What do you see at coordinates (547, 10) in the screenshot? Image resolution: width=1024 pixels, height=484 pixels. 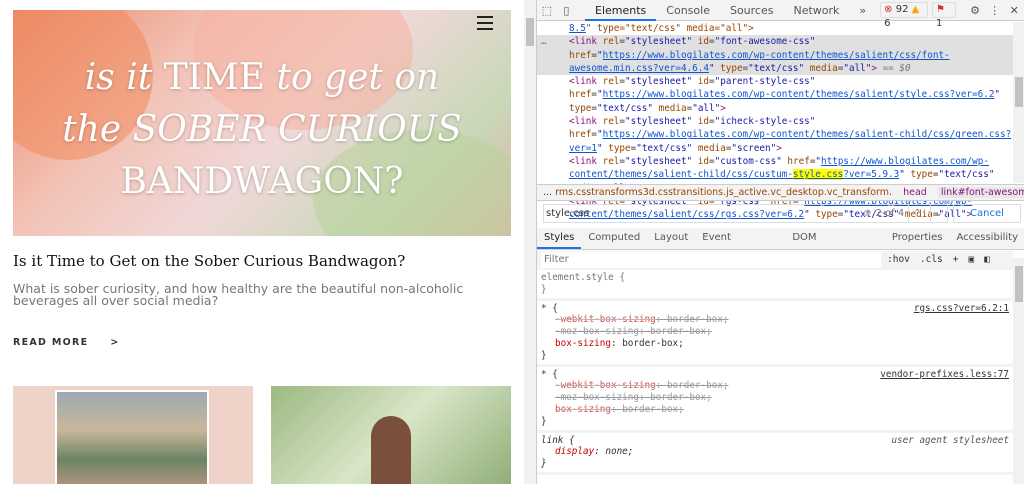 I see `inspect-element-icon: ⬚` at bounding box center [547, 10].